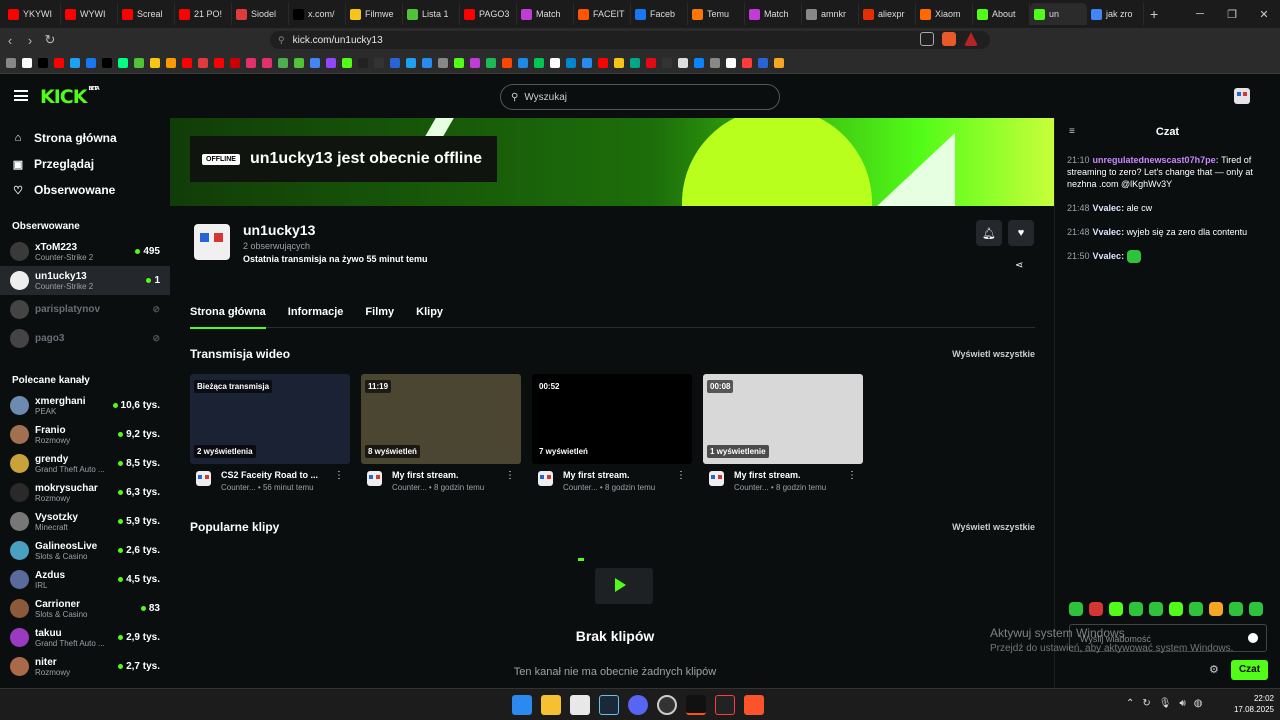 The width and height of the screenshot is (1280, 720). I want to click on sidebar-channel: Carrioner Slots & Casino 83, so click(85, 608).